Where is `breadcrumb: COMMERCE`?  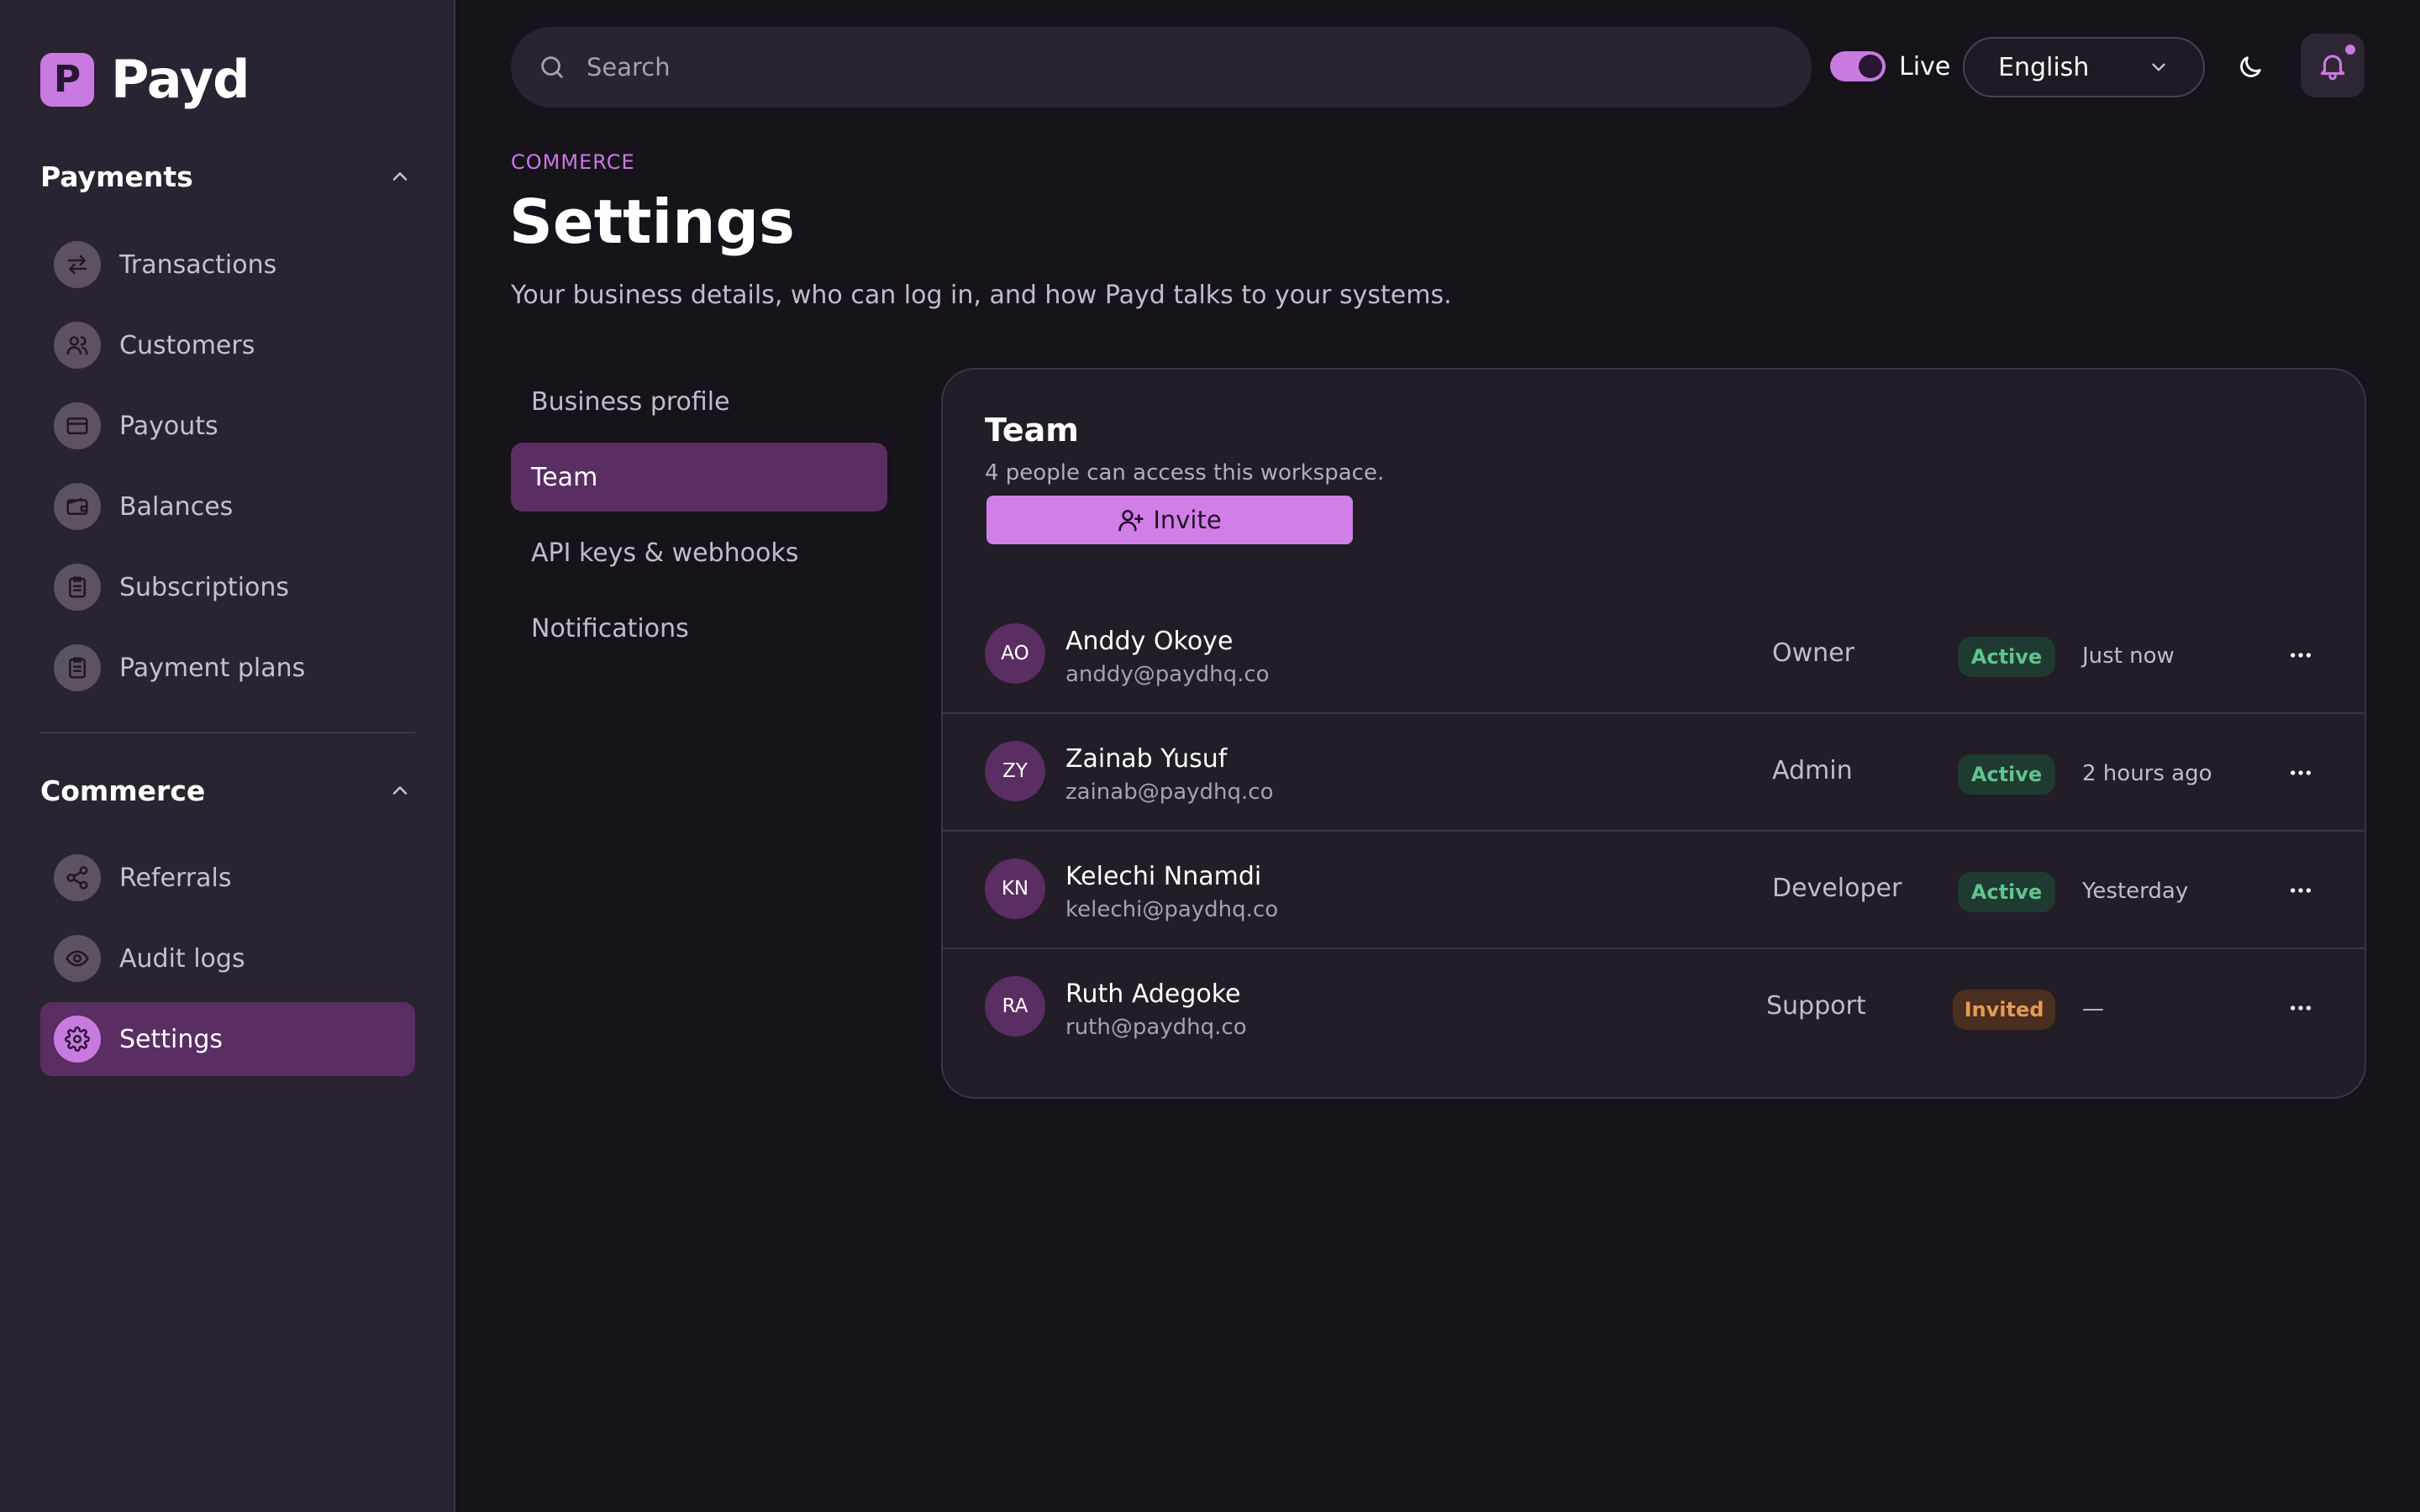
breadcrumb: COMMERCE is located at coordinates (573, 162).